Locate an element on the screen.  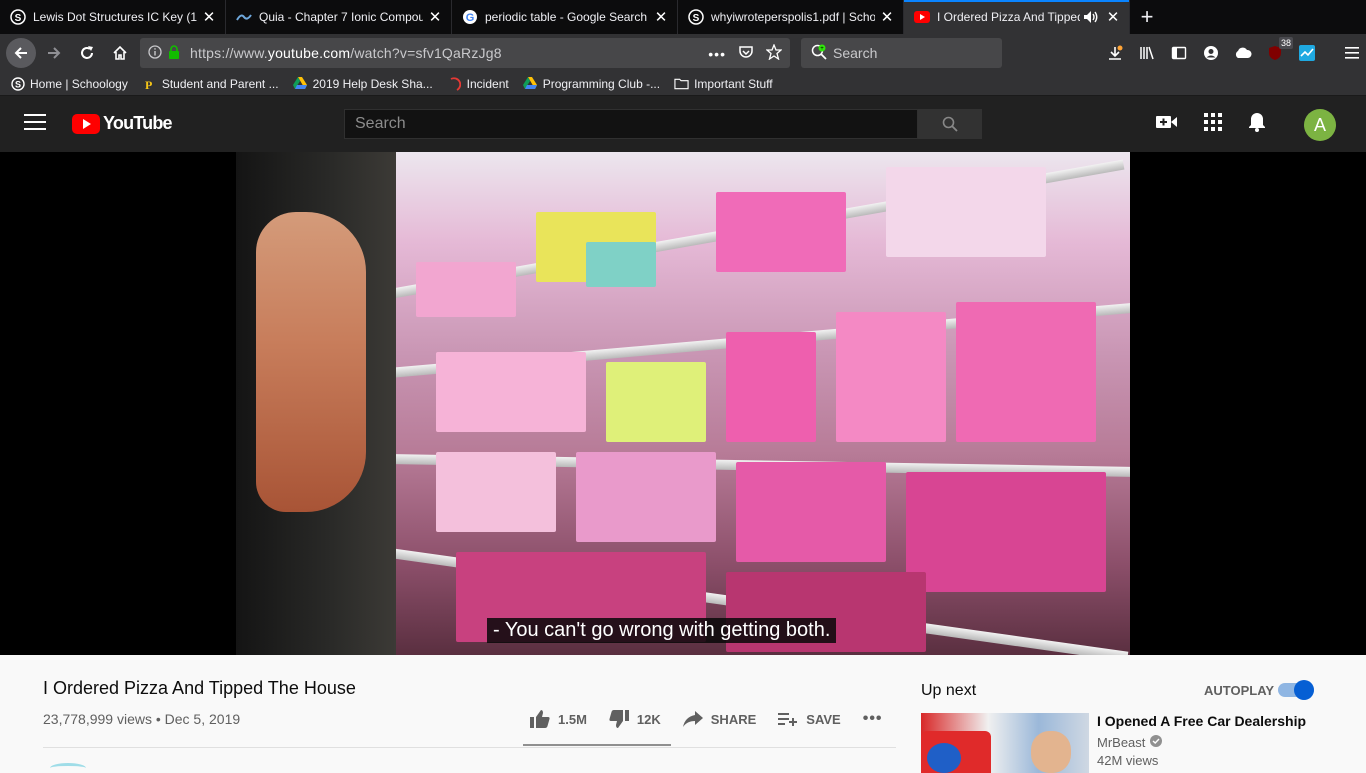
hamburger-menu-icon is located at coordinates (1353, 53).